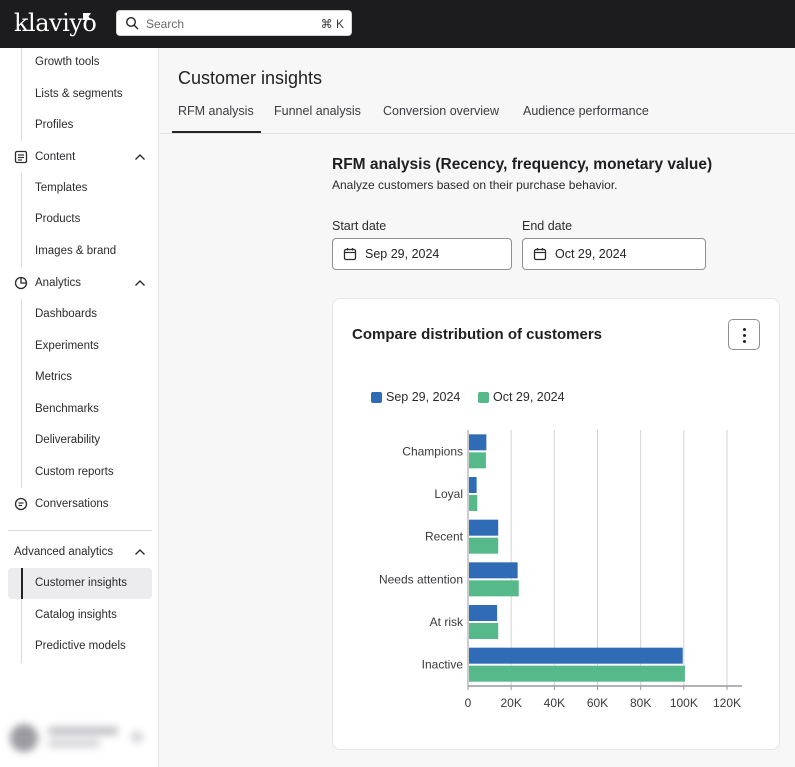 Image resolution: width=795 pixels, height=767 pixels. I want to click on account-name-redacted, so click(83, 731).